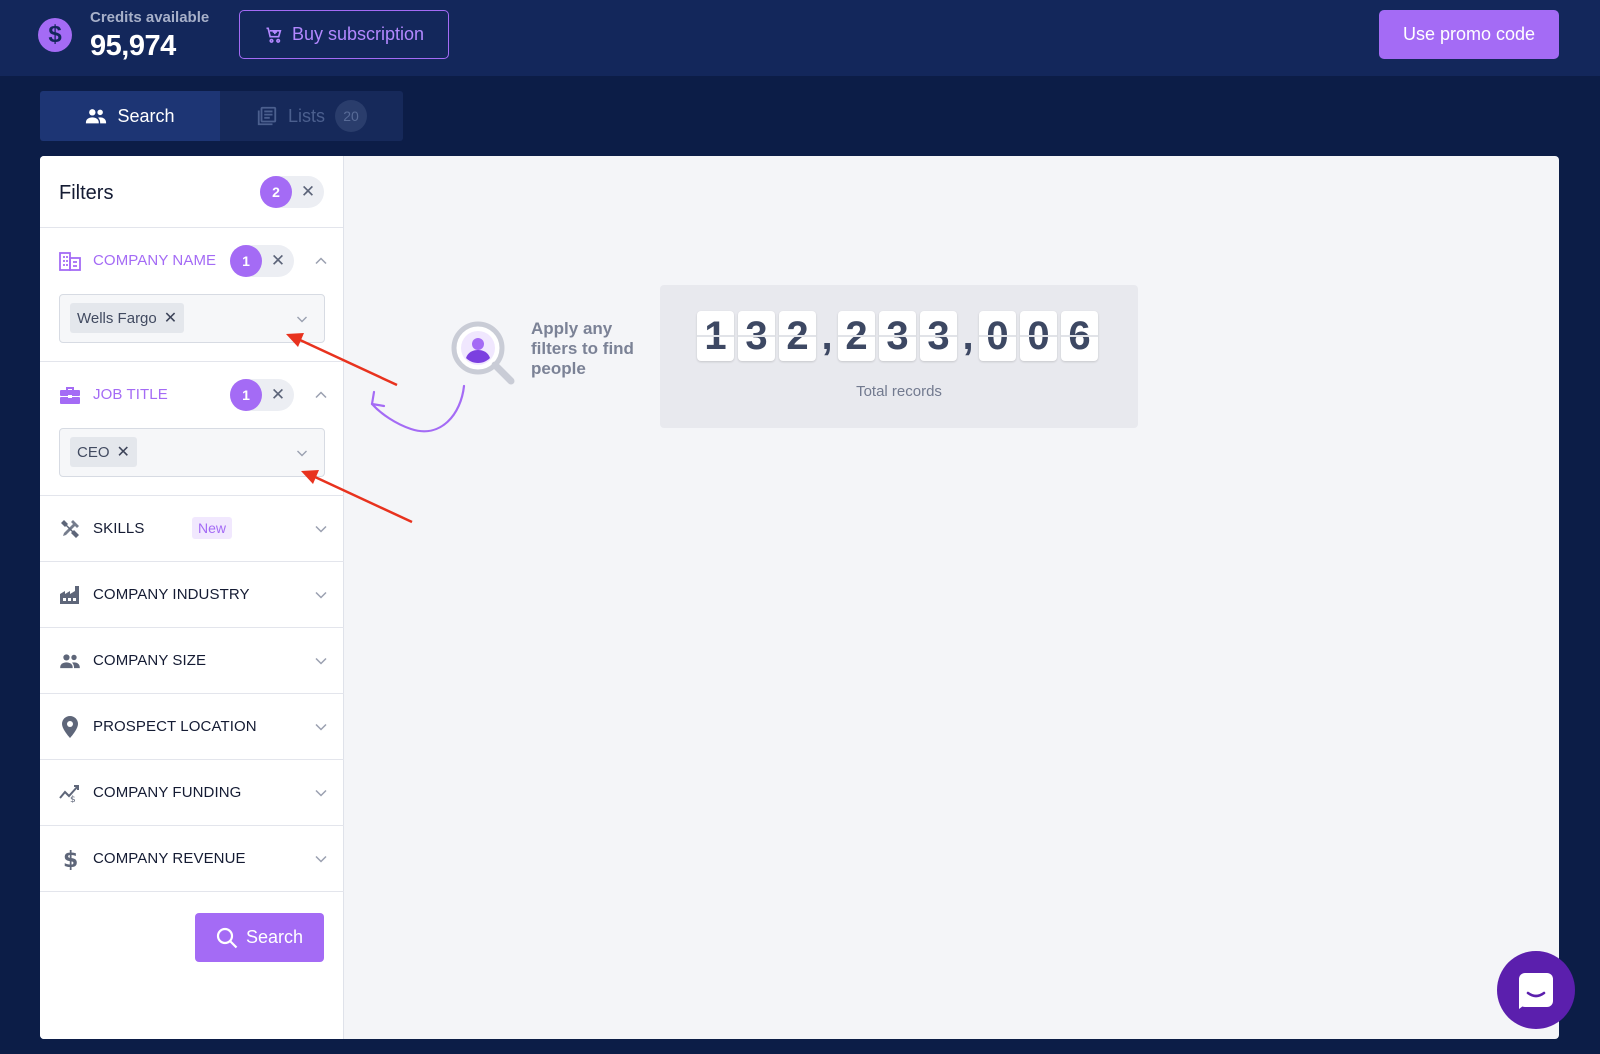 The image size is (1600, 1054). What do you see at coordinates (70, 793) in the screenshot?
I see `funding-chart-icon: $` at bounding box center [70, 793].